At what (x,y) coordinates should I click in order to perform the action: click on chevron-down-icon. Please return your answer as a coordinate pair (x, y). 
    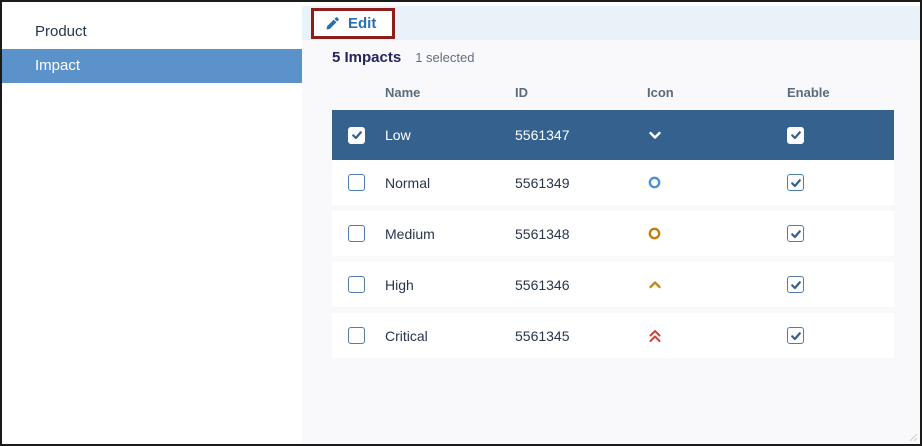
    Looking at the image, I should click on (713, 135).